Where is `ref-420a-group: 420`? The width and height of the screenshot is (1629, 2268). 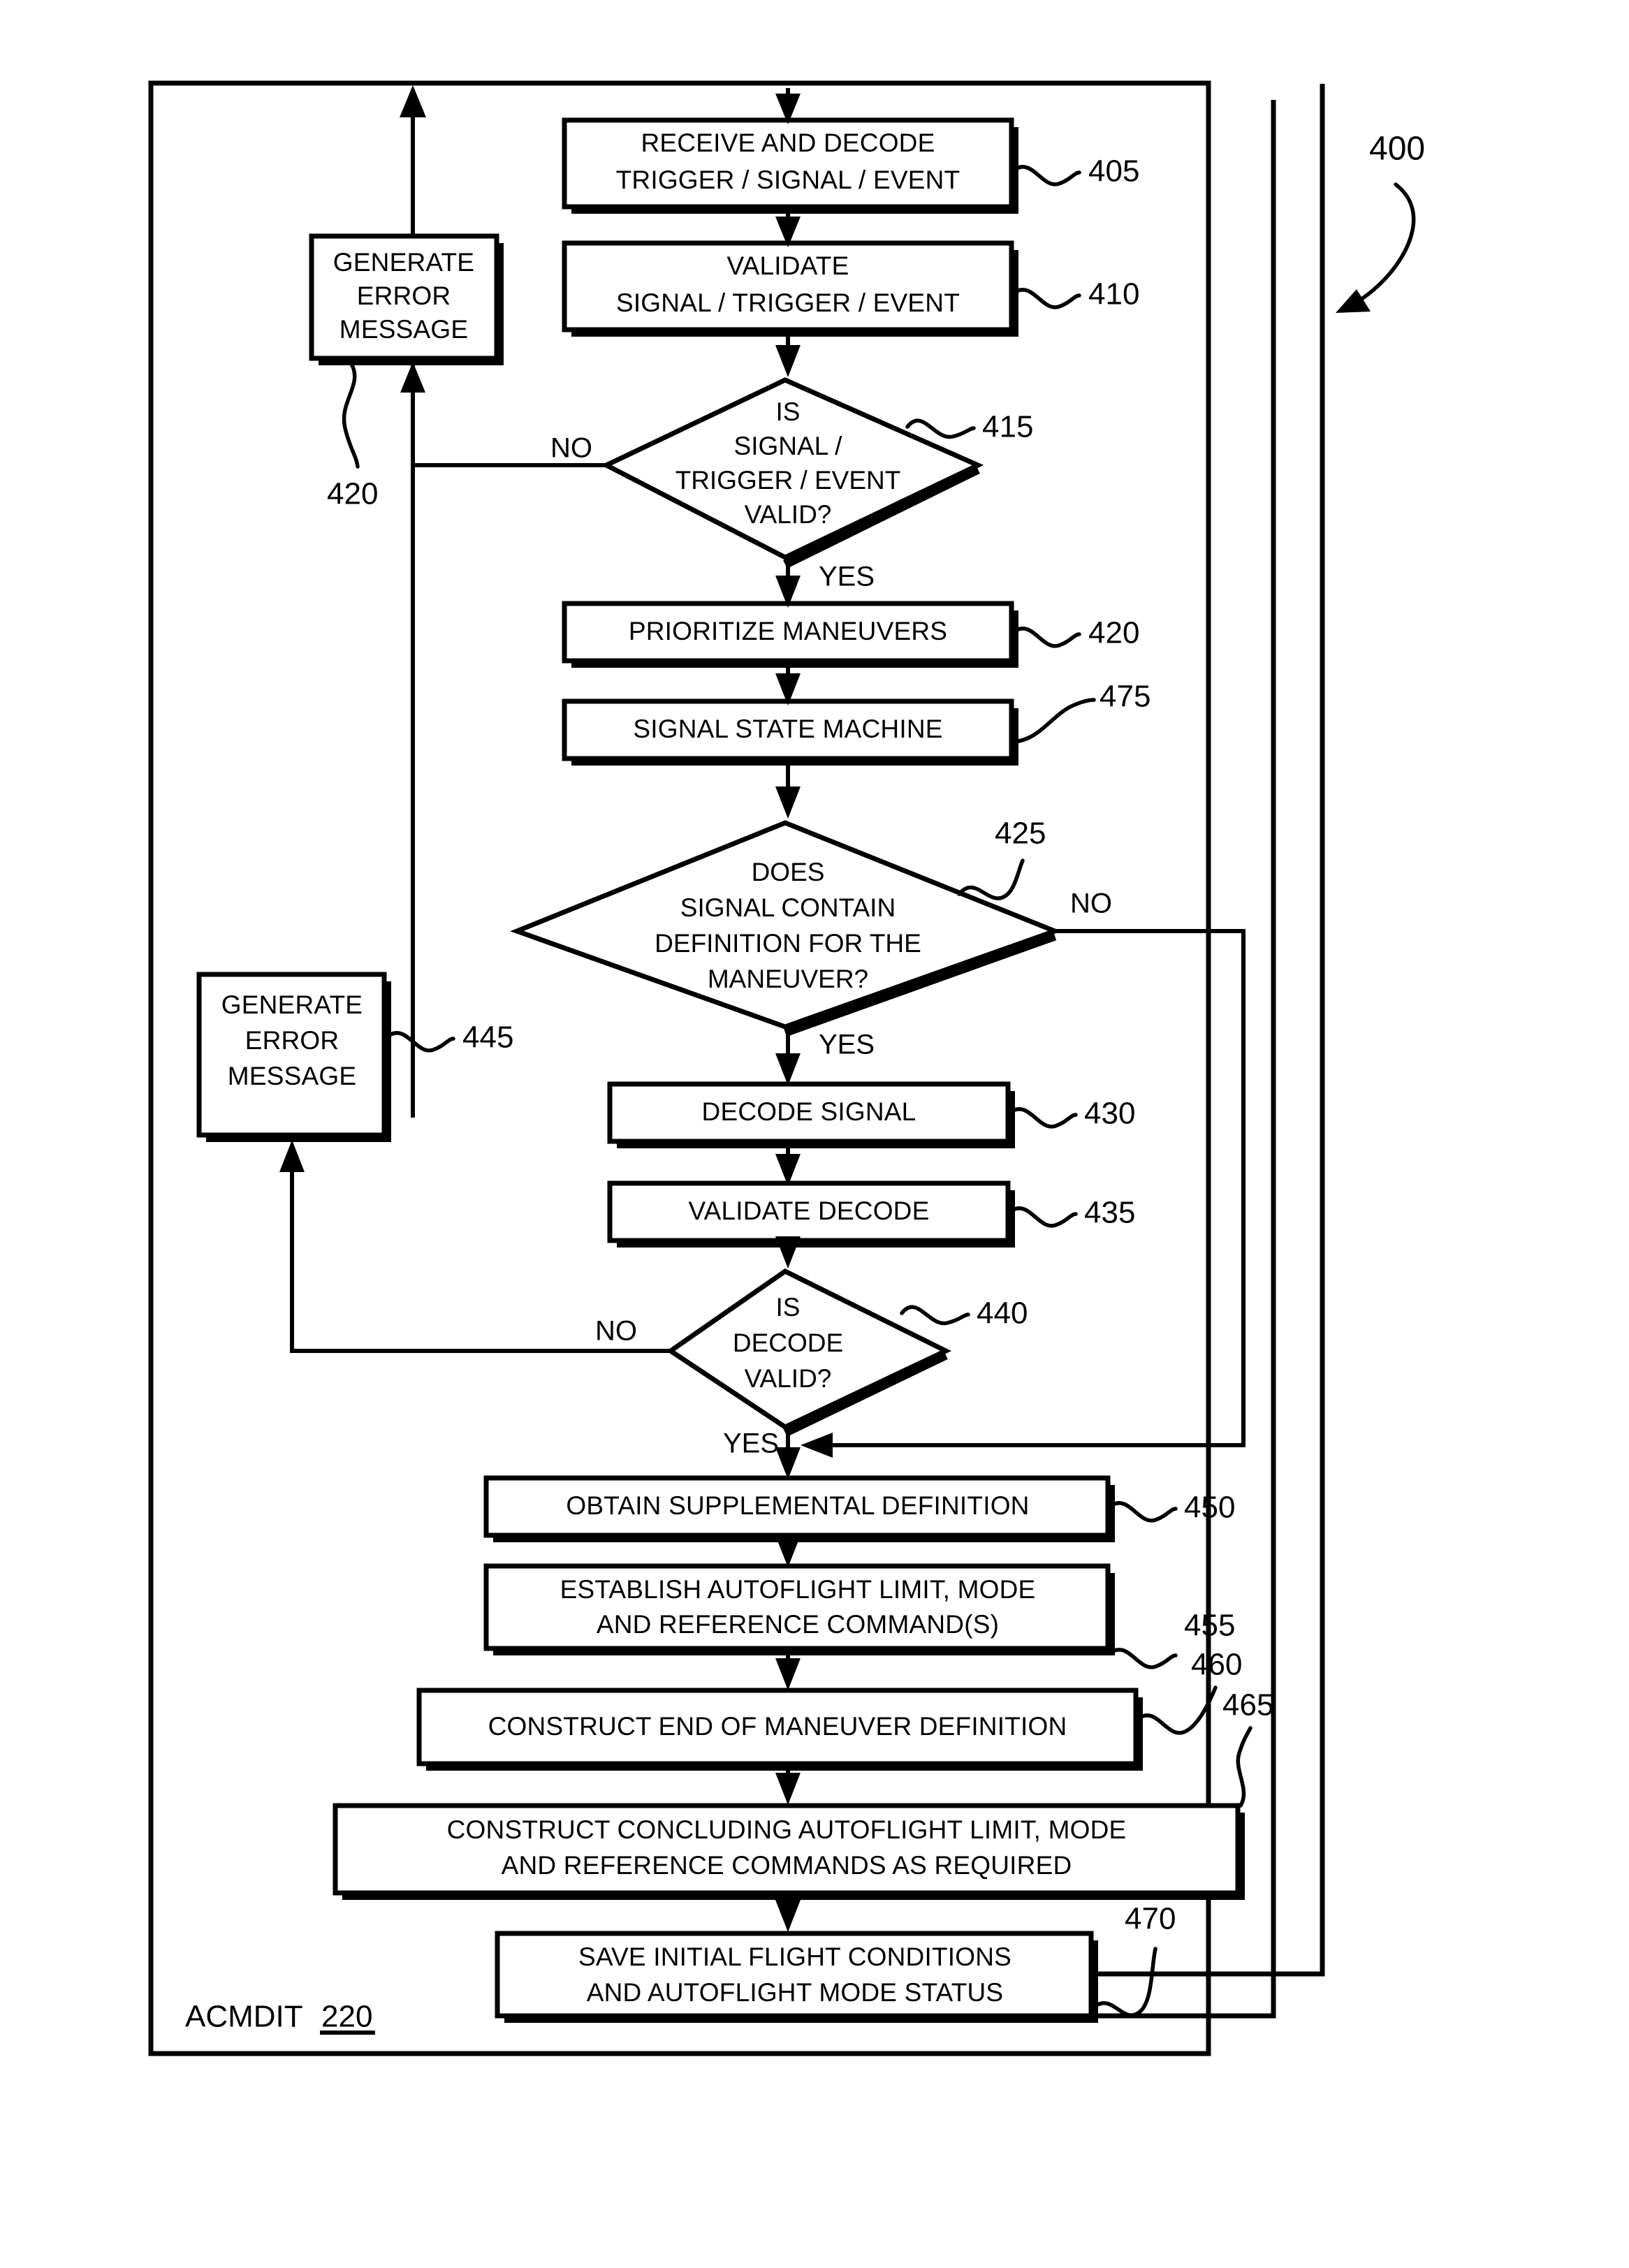 ref-420a-group: 420 is located at coordinates (352, 437).